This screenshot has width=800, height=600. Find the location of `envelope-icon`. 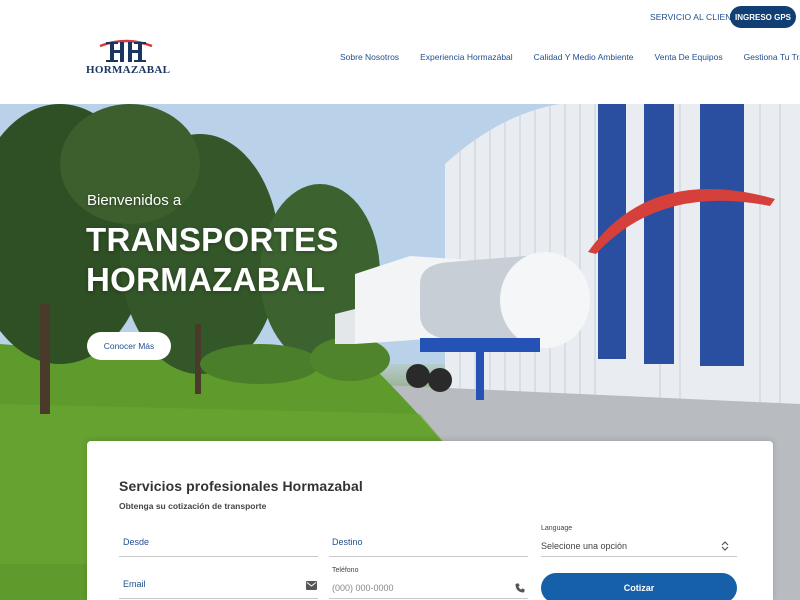

envelope-icon is located at coordinates (311, 585).